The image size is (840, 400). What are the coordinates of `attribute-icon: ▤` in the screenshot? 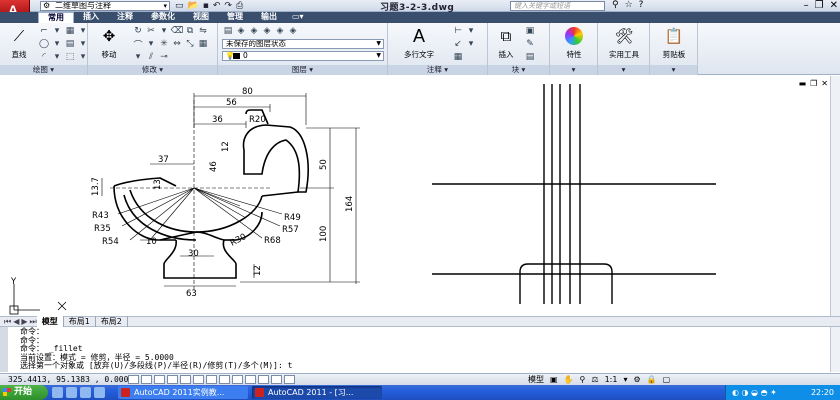 It's located at (530, 57).